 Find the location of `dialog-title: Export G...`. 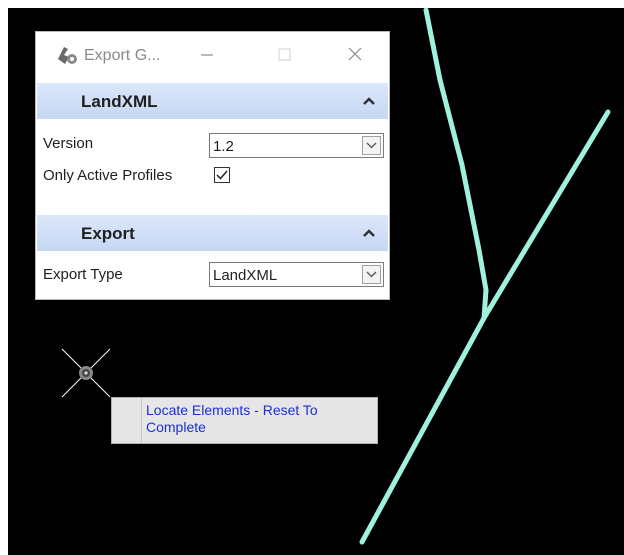

dialog-title: Export G... is located at coordinates (122, 55).